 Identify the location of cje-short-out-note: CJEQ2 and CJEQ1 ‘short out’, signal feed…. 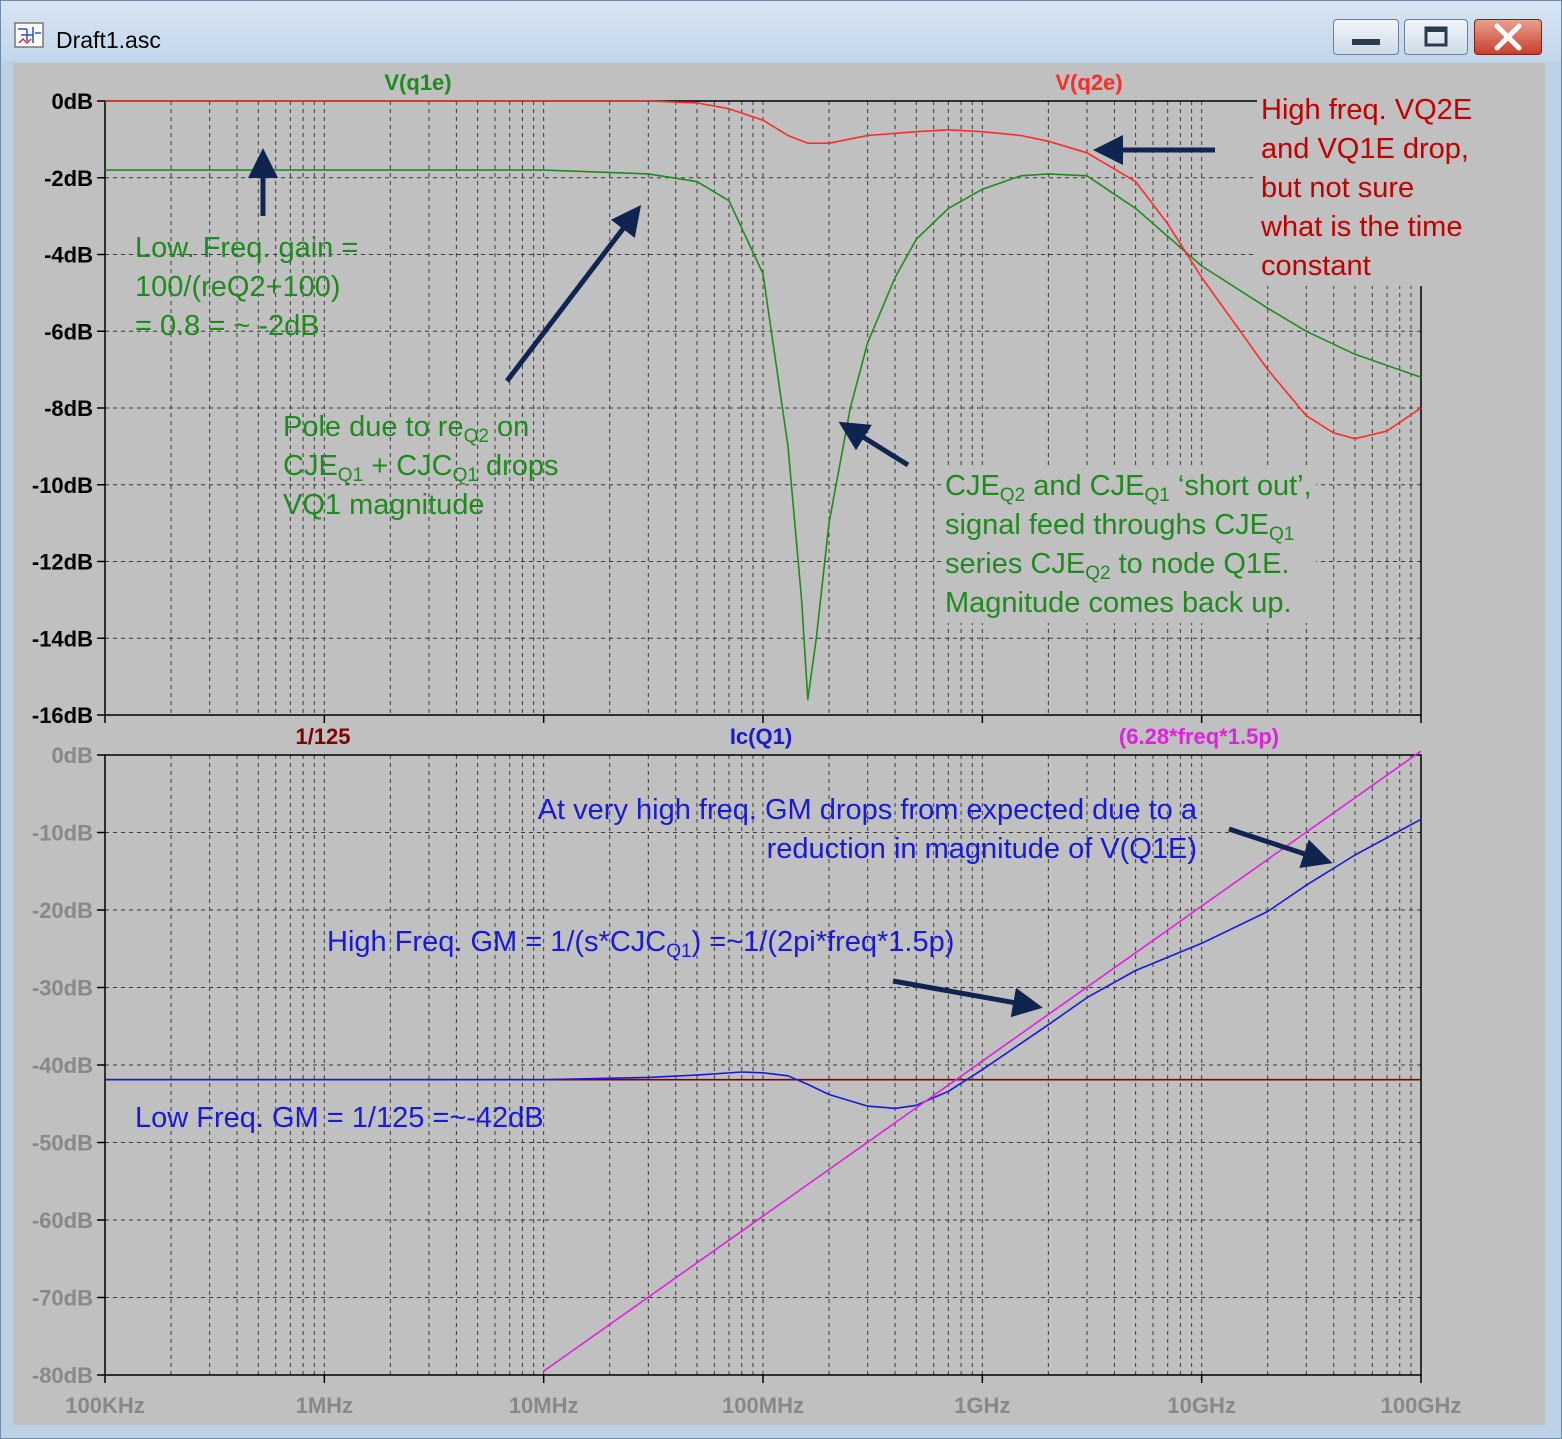
(1128, 545).